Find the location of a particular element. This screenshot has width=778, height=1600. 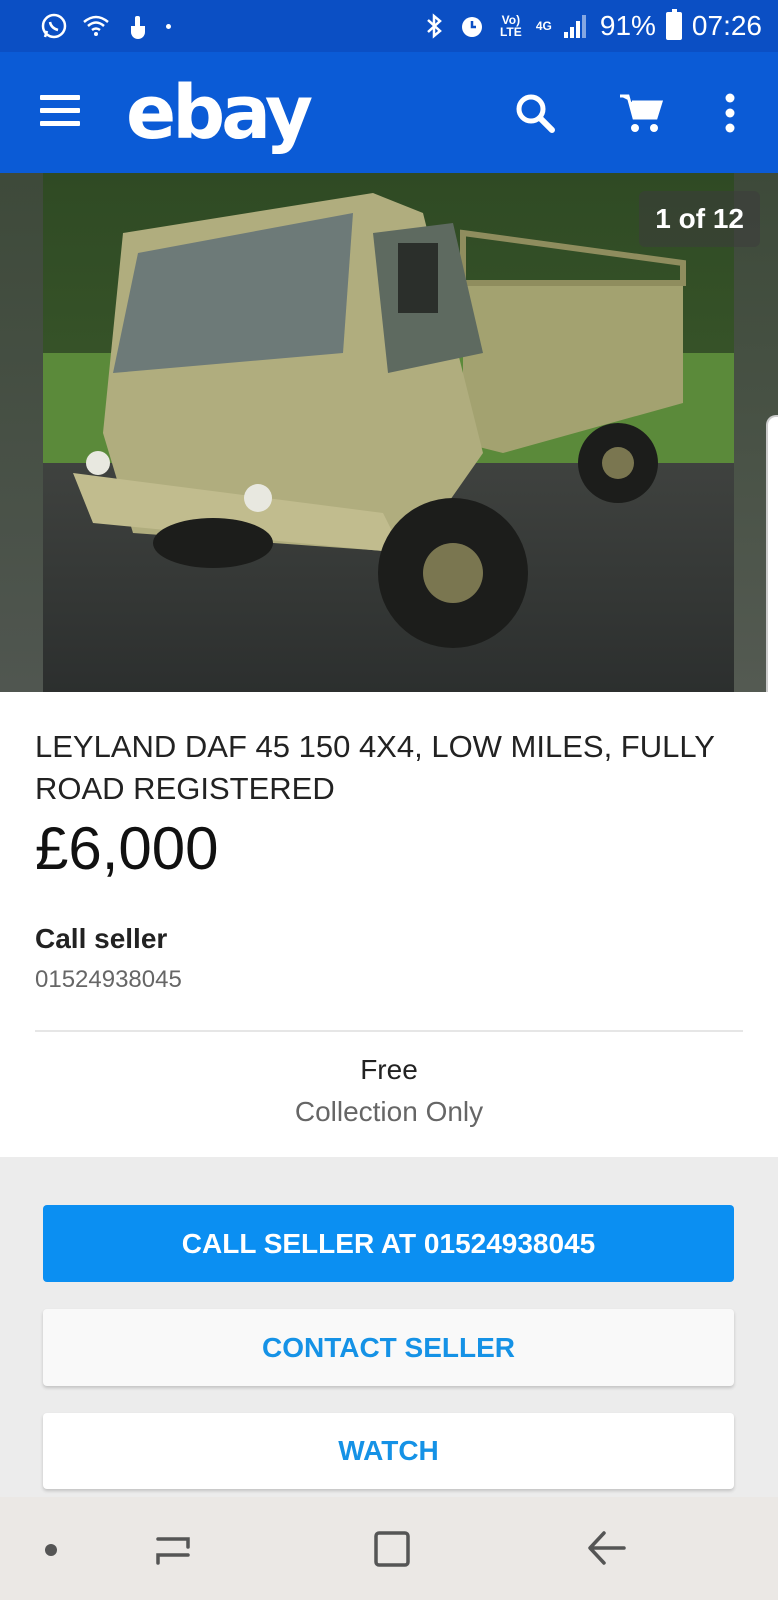

android-nav-bar is located at coordinates (389, 1548).